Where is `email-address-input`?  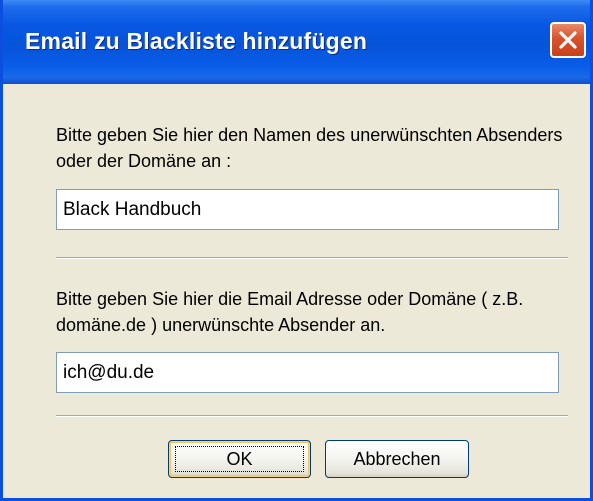
email-address-input is located at coordinates (307, 372).